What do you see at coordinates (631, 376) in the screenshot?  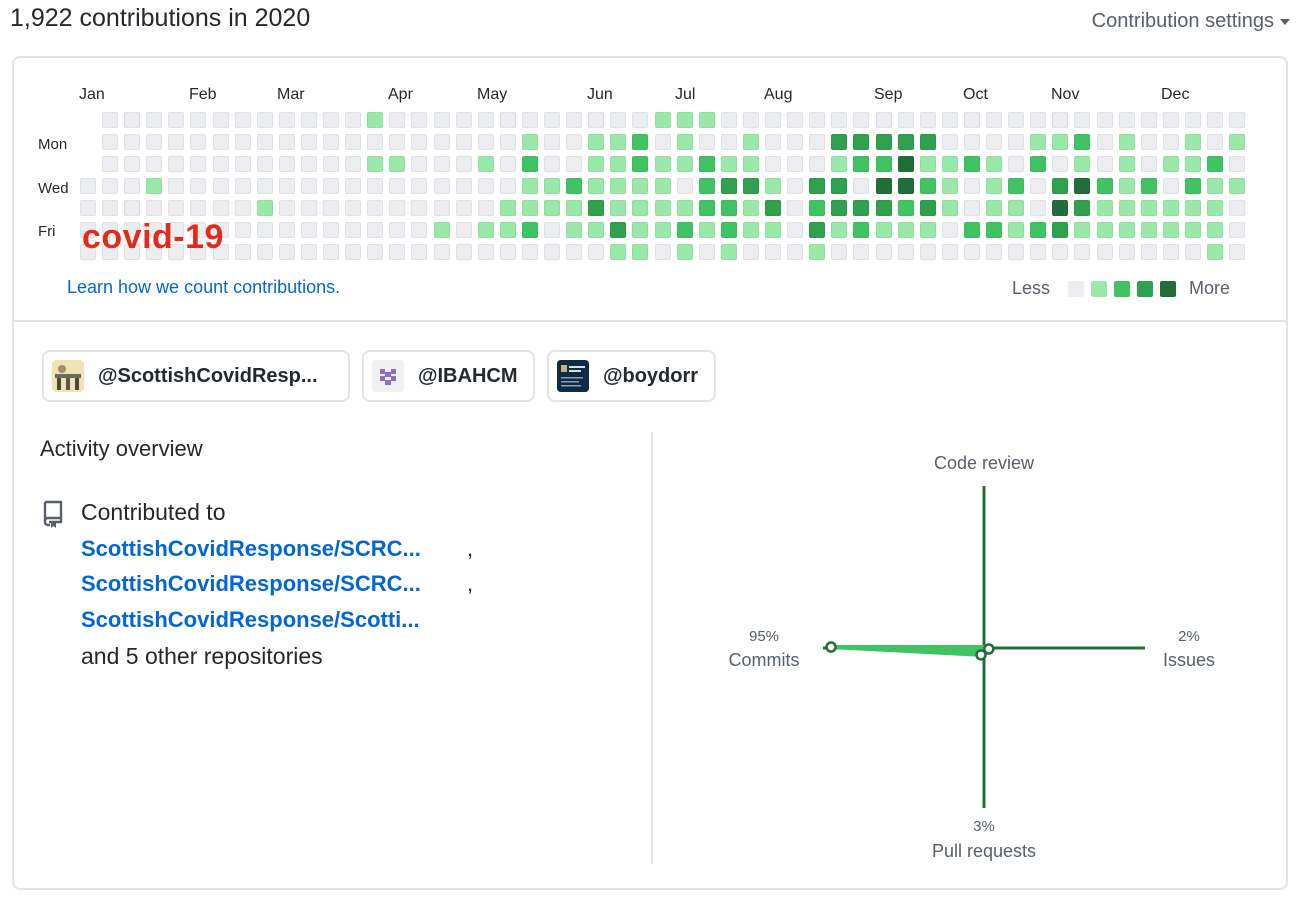 I see `org-filter-boydorr: @boydorr` at bounding box center [631, 376].